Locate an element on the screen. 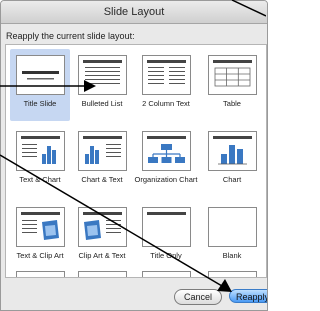 This screenshot has width=320, height=311. layout-clip-art-and-text-icon is located at coordinates (102, 227).